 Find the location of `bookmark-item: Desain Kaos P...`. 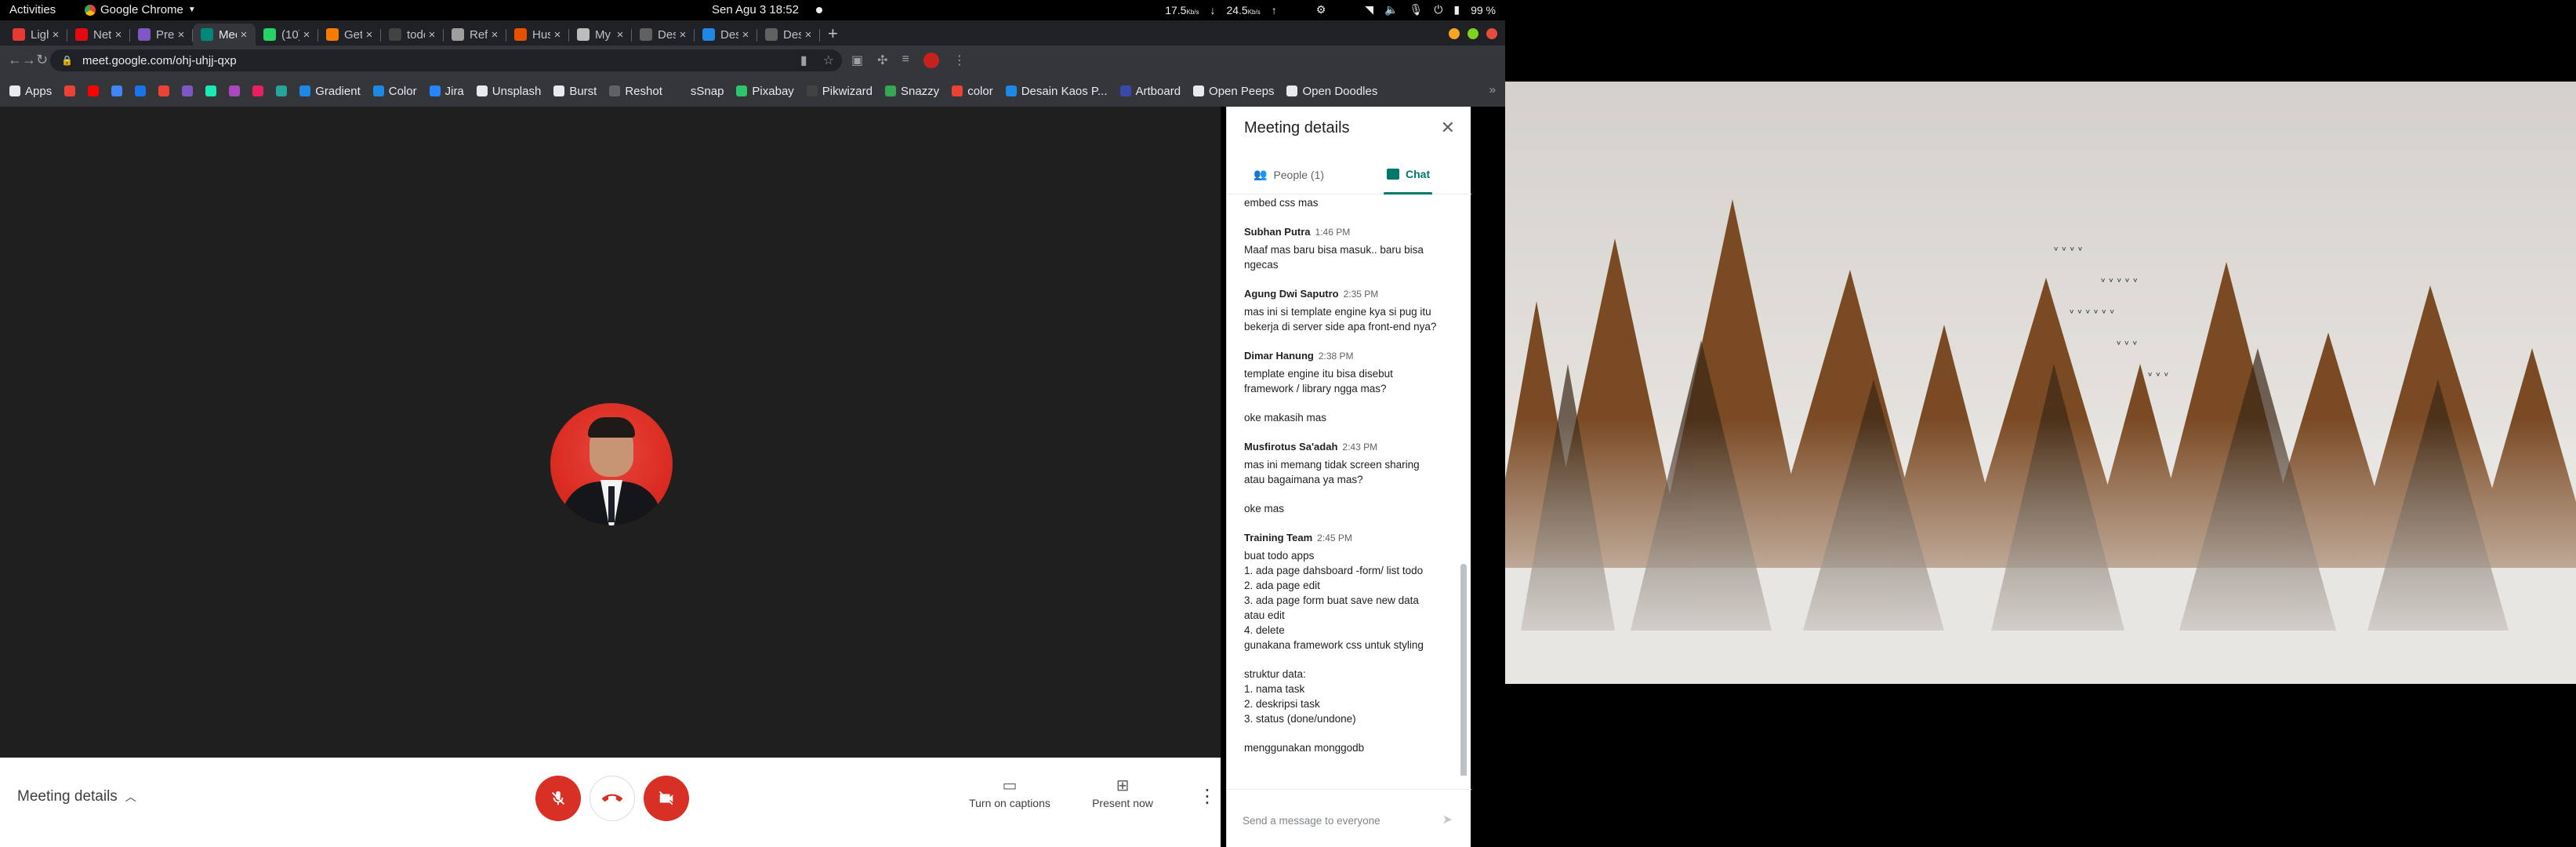

bookmark-item: Desain Kaos P... is located at coordinates (1057, 91).